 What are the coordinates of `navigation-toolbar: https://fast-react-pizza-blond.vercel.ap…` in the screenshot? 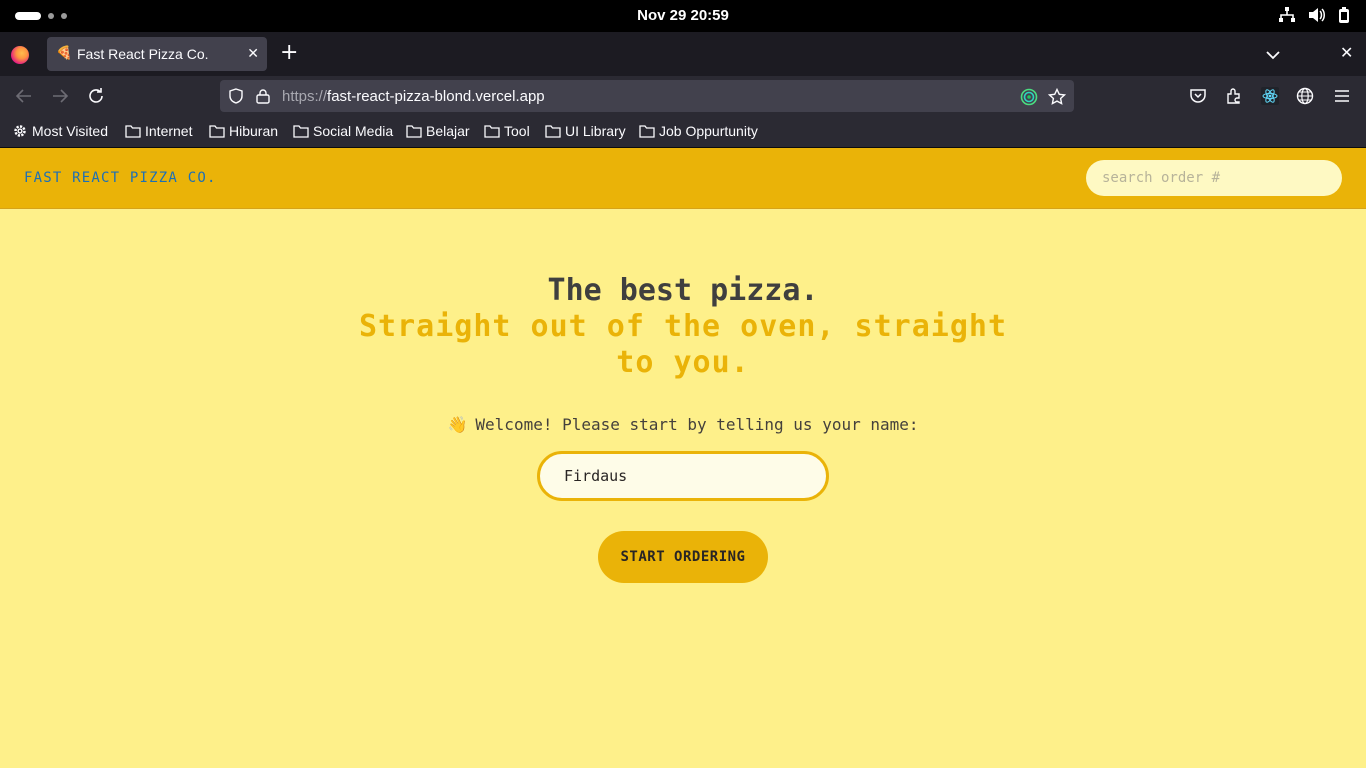 It's located at (683, 96).